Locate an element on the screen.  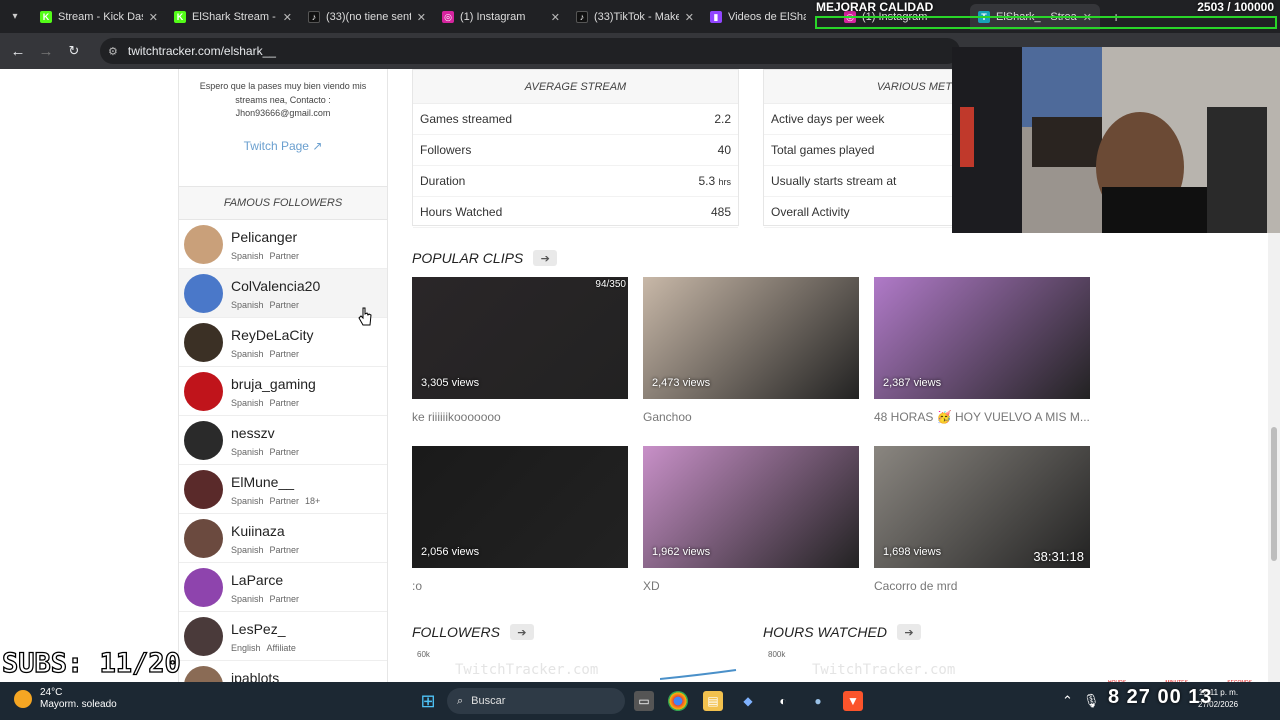
twitch-page-link: Twitch Page ↗ is located at coordinates (283, 146).